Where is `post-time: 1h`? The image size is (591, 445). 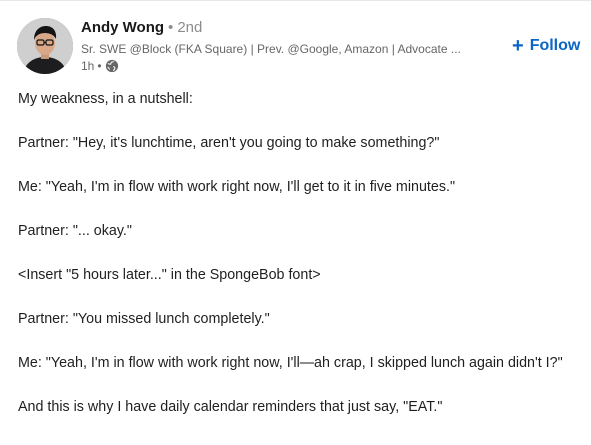
post-time: 1h is located at coordinates (87, 66).